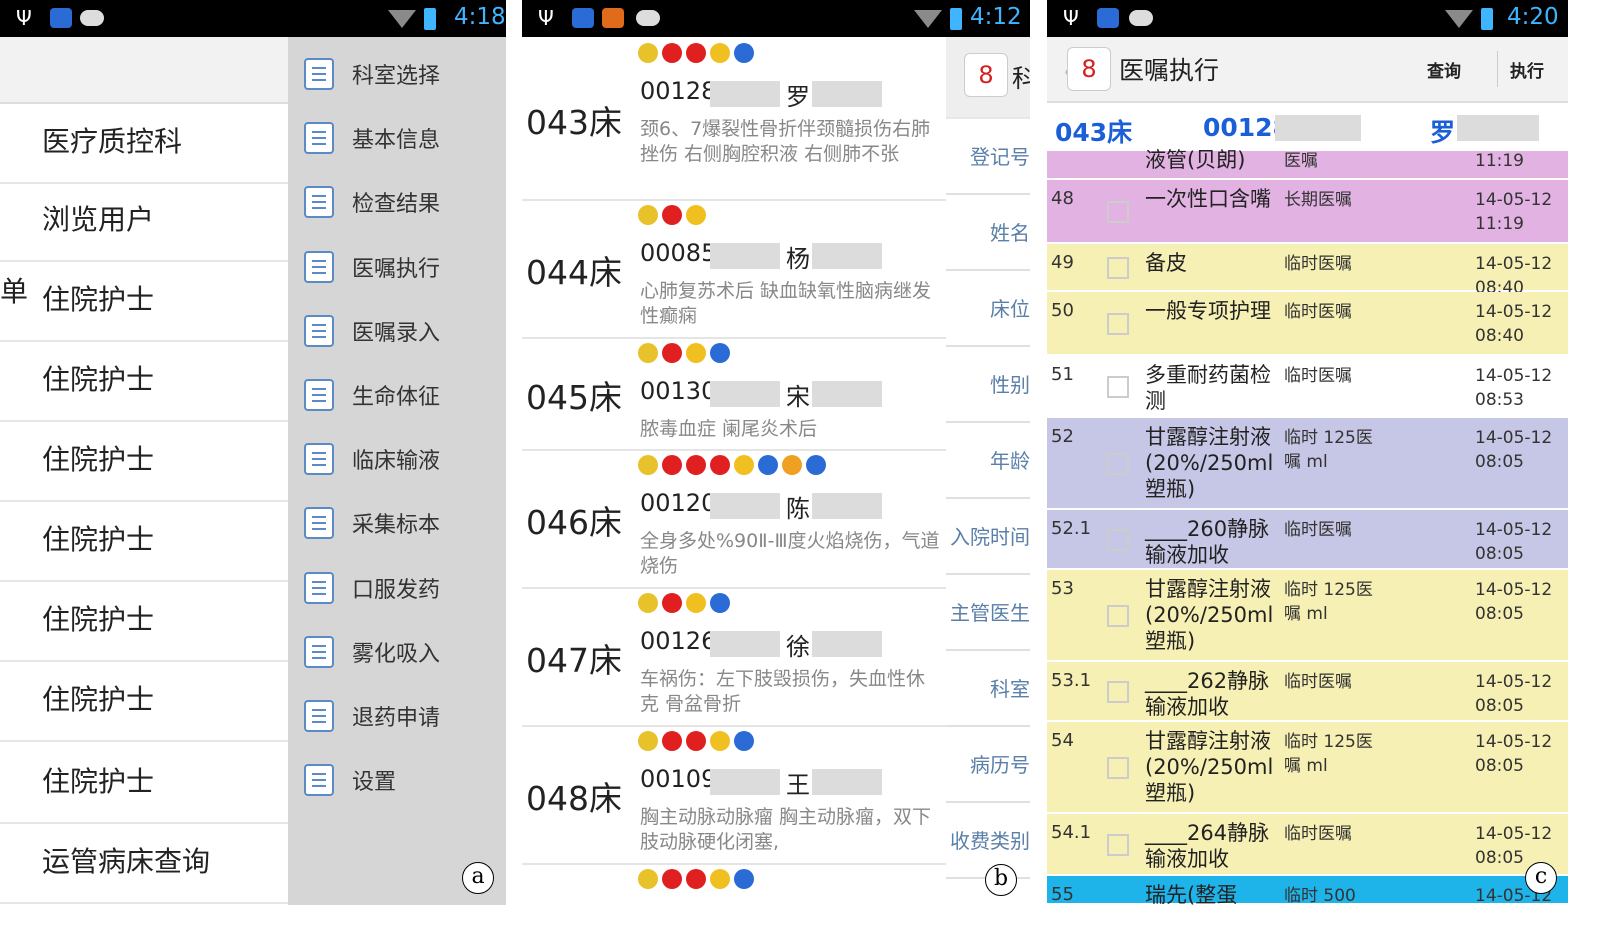  Describe the element at coordinates (1443, 132) in the screenshot. I see `patient-surname: 罗` at that location.